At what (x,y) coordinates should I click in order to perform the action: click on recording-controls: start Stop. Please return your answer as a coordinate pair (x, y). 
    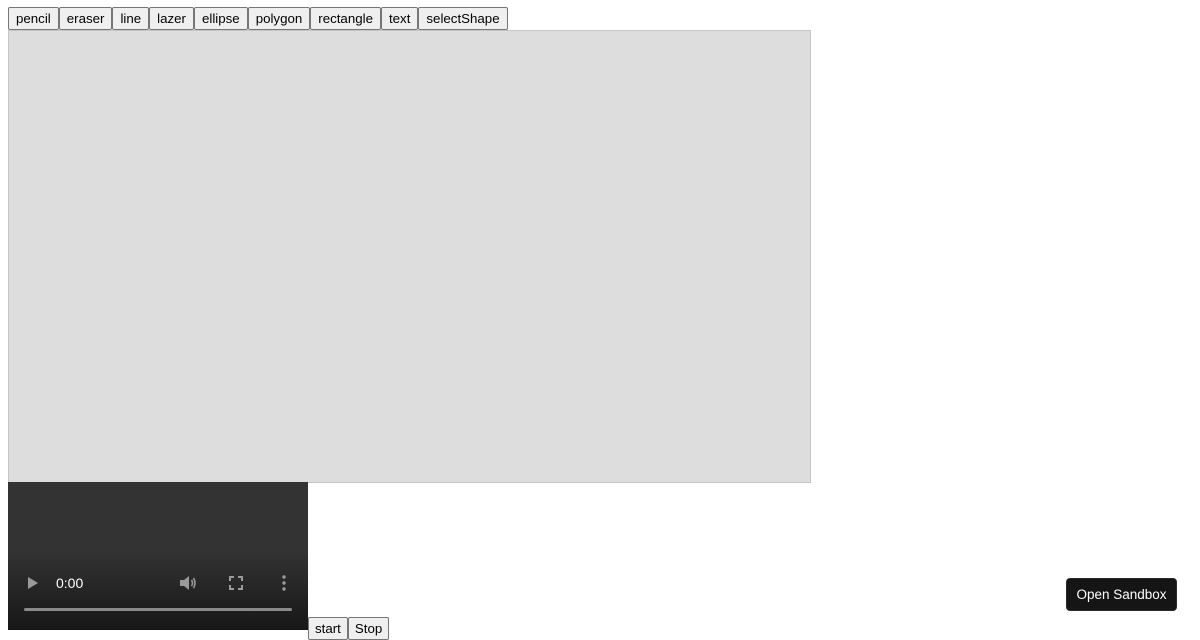
    Looking at the image, I should click on (349, 628).